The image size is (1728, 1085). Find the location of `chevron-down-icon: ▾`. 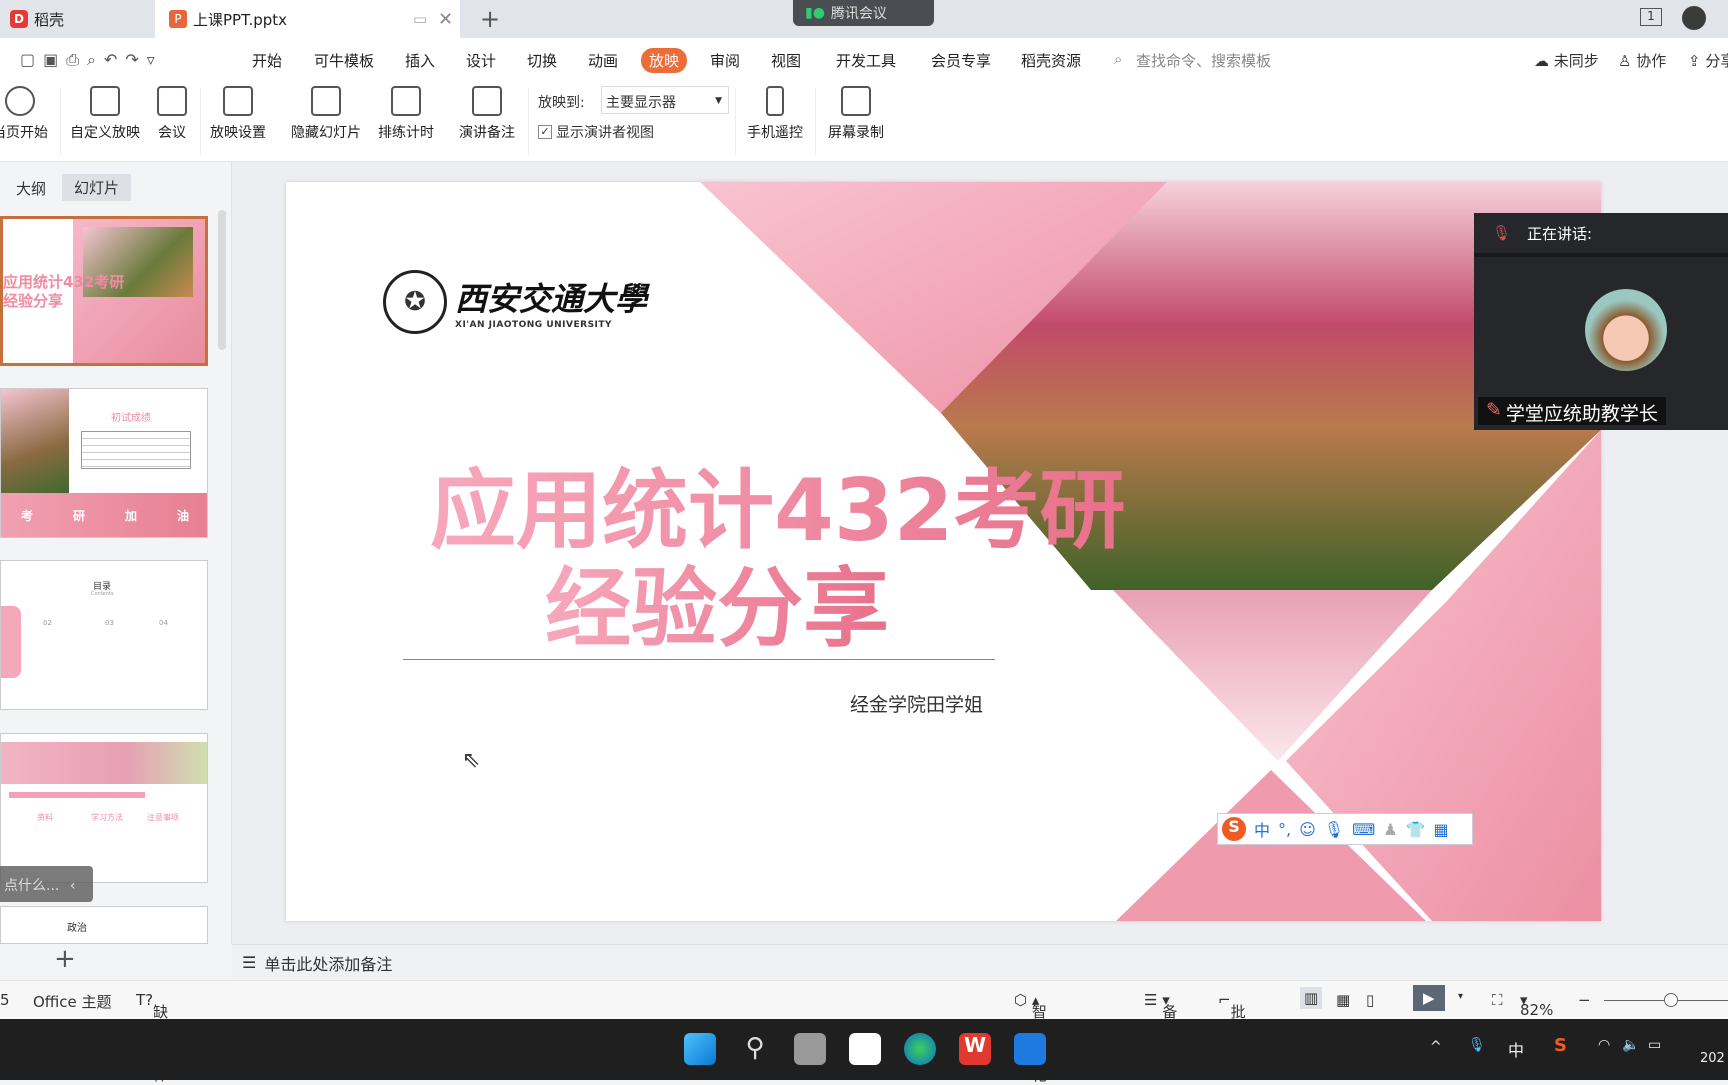

chevron-down-icon: ▾ is located at coordinates (1460, 996).